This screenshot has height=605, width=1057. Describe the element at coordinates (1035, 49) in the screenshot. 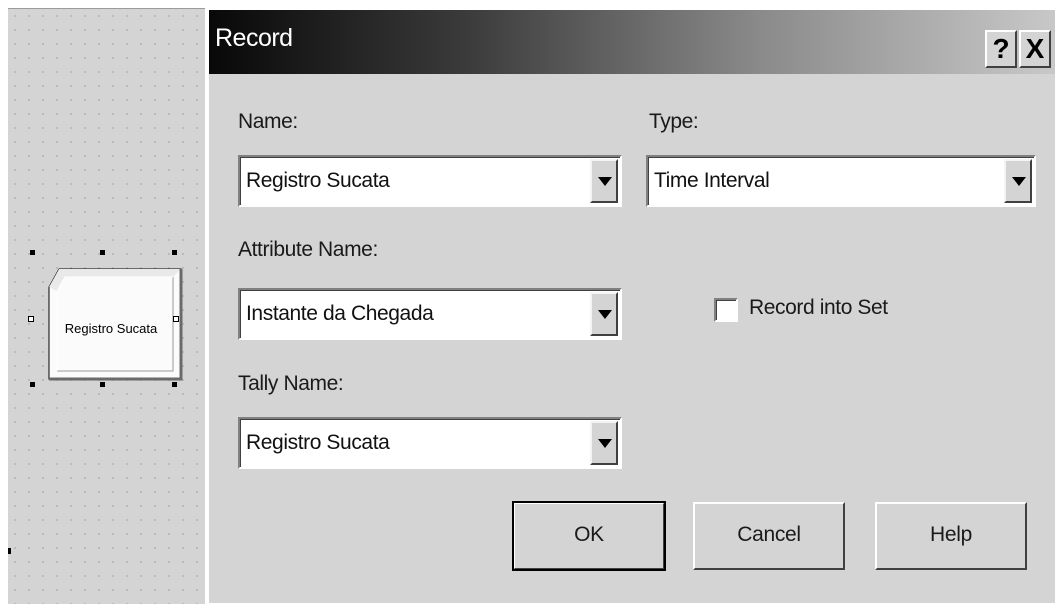

I see `close-title-button: X` at that location.